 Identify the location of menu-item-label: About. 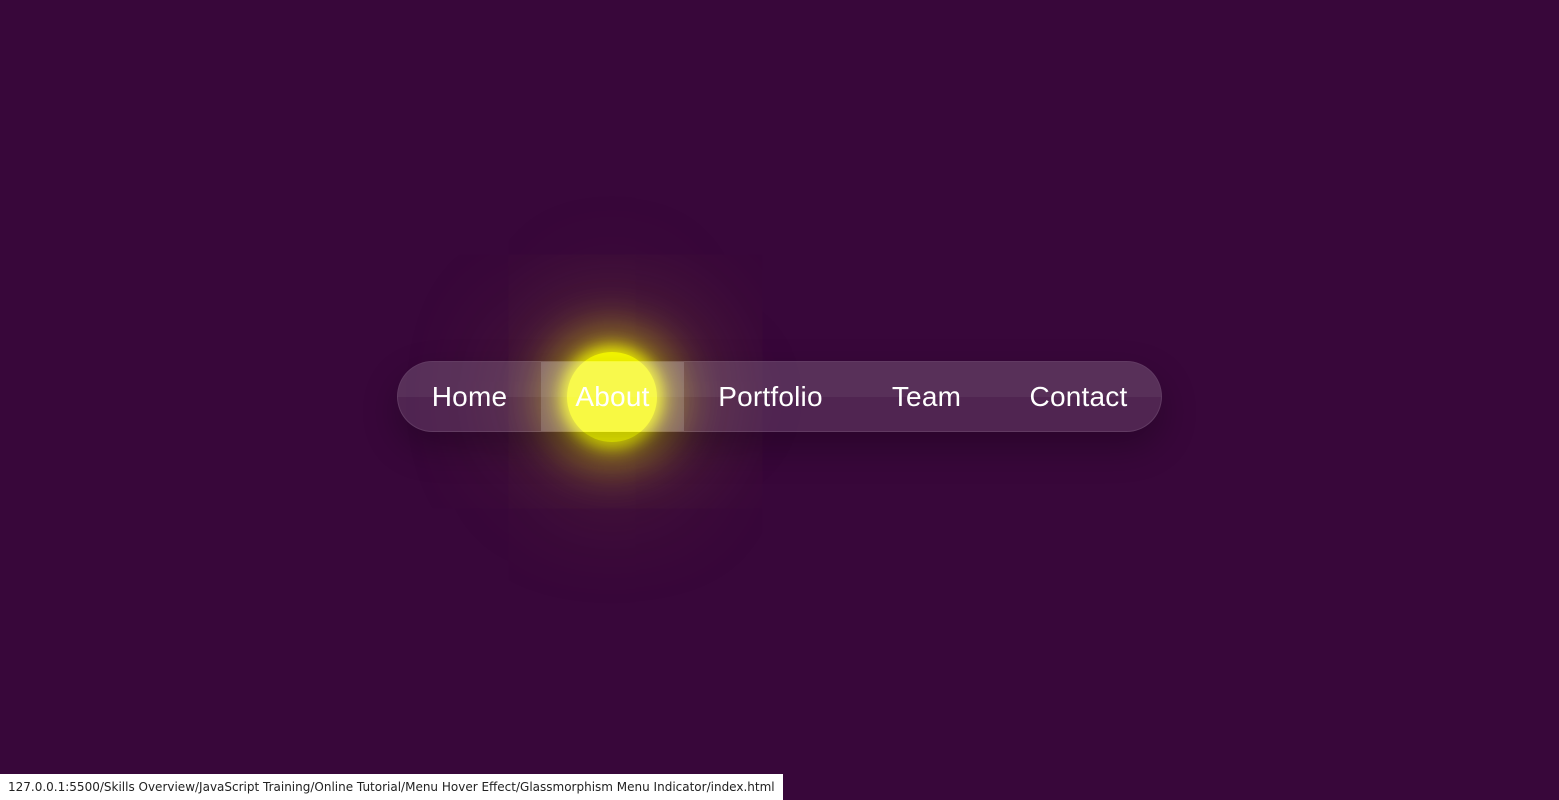
(612, 396).